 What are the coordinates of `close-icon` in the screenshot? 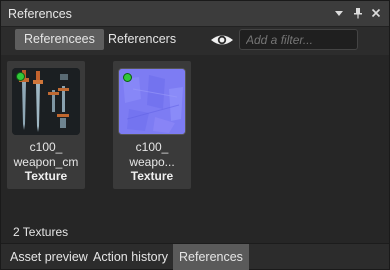 It's located at (376, 13).